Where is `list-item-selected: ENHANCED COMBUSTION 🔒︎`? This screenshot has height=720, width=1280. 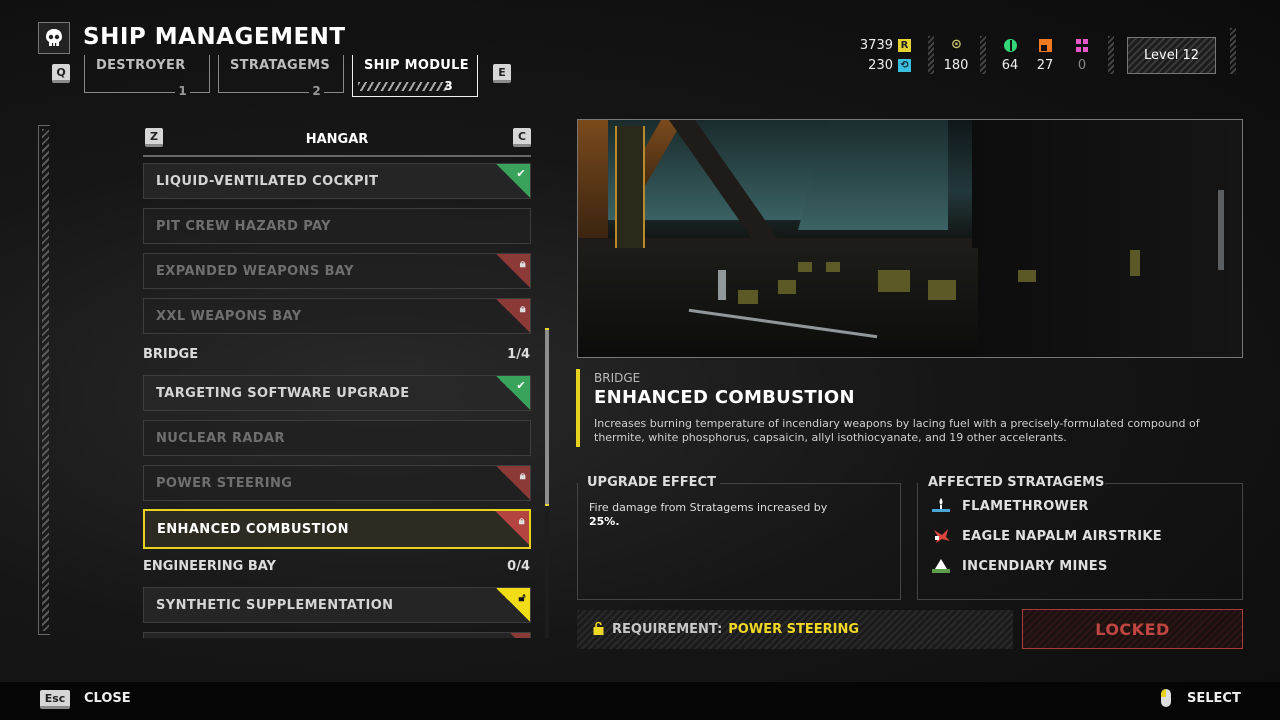 list-item-selected: ENHANCED COMBUSTION 🔒︎ is located at coordinates (337, 529).